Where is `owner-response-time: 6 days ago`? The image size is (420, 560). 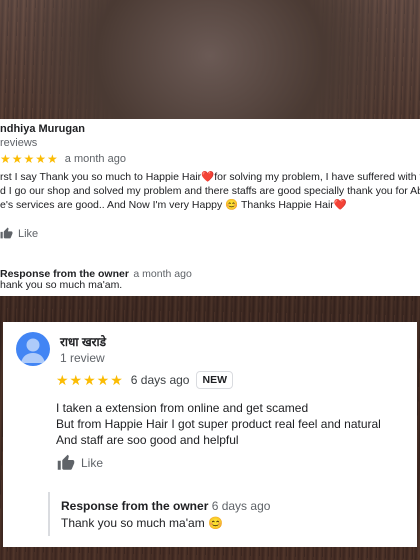
owner-response-time: 6 days ago is located at coordinates (241, 506).